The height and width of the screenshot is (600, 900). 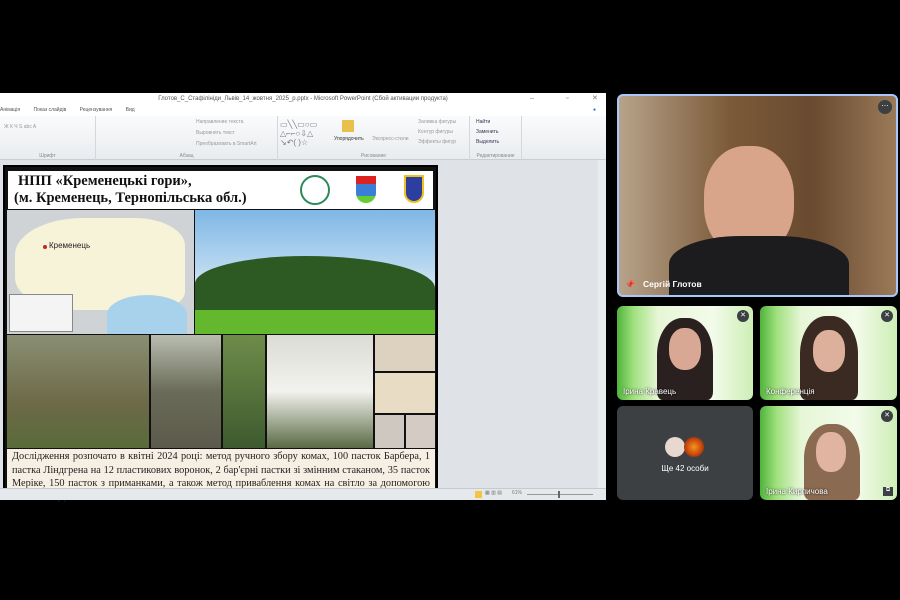 What do you see at coordinates (96, 110) in the screenshot?
I see `tab-review: Рецензування` at bounding box center [96, 110].